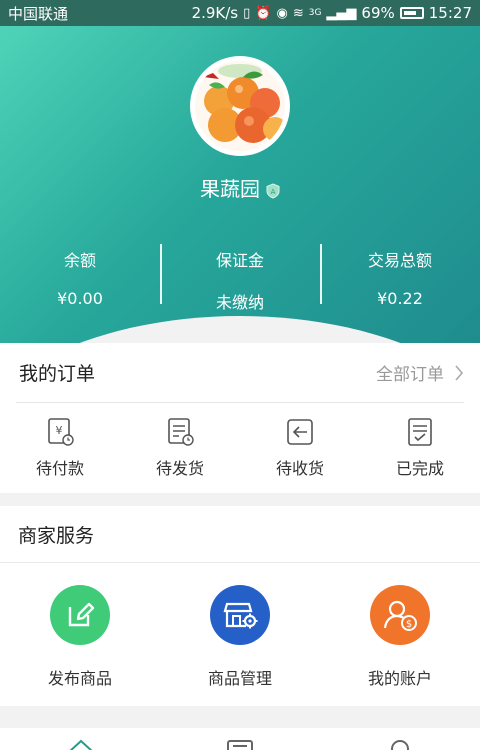 The height and width of the screenshot is (750, 480). I want to click on service-circle: $, so click(400, 615).